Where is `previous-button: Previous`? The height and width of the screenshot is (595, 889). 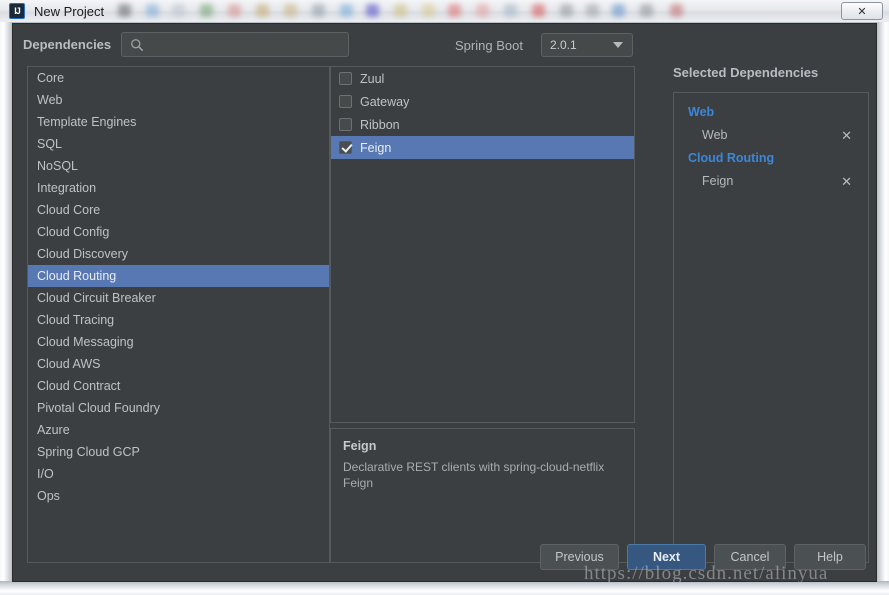 previous-button: Previous is located at coordinates (579, 557).